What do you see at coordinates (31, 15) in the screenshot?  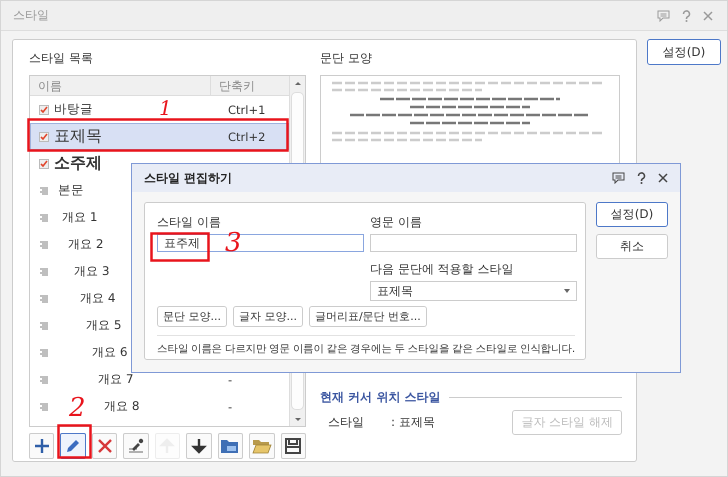 I see `window-title: 스타일` at bounding box center [31, 15].